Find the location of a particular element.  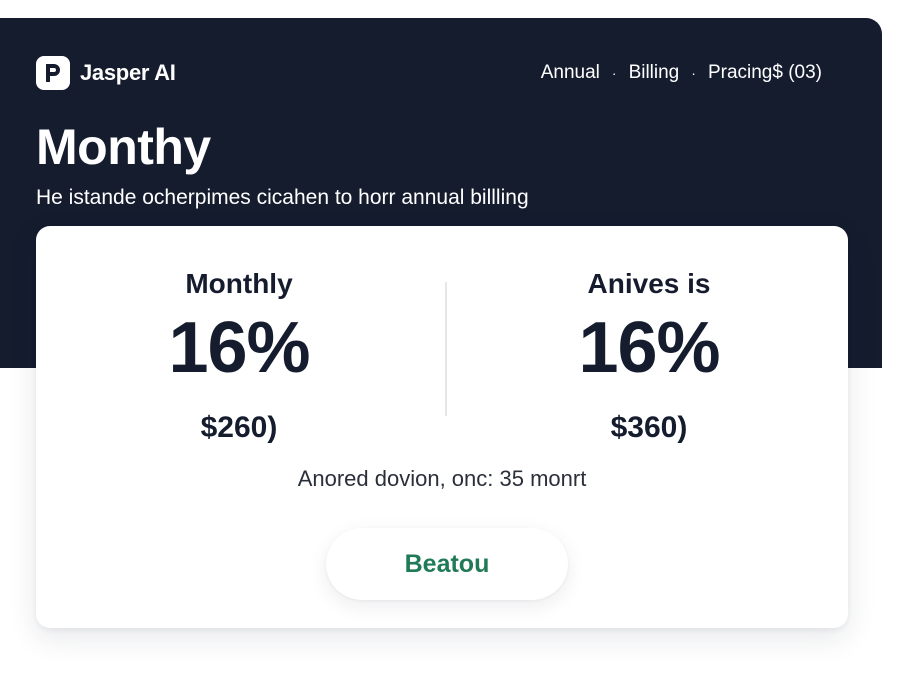

billing-note: Anored dovion, onc: 35 monrt is located at coordinates (442, 478).